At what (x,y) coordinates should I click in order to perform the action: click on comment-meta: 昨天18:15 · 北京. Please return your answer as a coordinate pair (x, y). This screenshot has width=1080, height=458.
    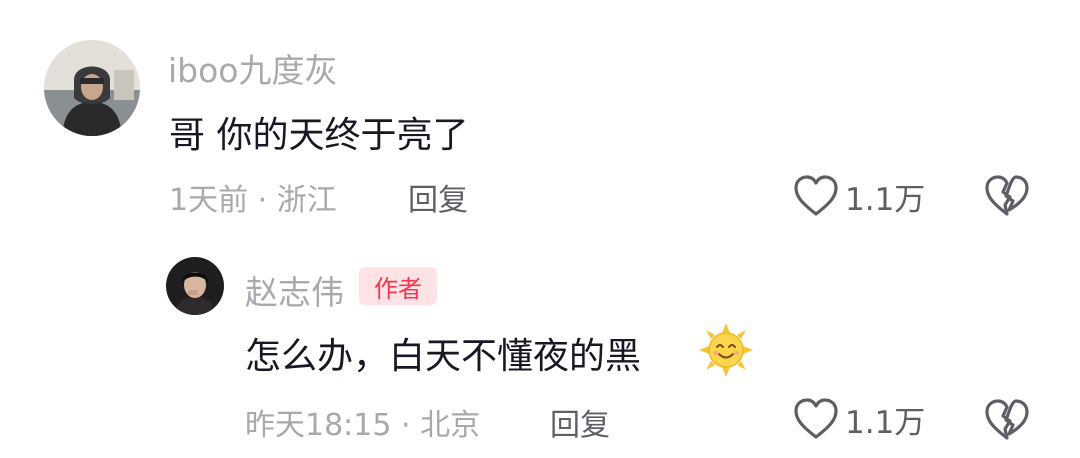
    Looking at the image, I should click on (363, 425).